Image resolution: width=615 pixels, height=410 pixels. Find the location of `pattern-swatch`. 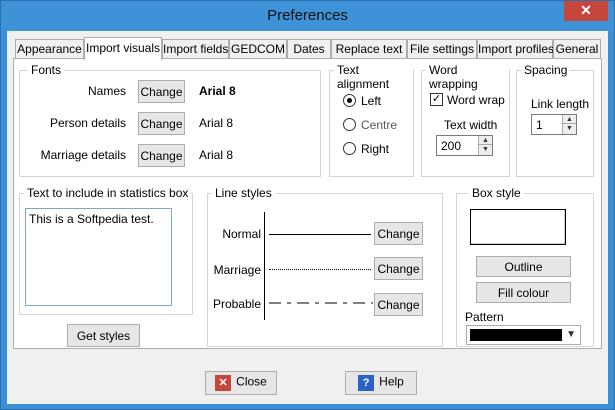

pattern-swatch is located at coordinates (516, 335).